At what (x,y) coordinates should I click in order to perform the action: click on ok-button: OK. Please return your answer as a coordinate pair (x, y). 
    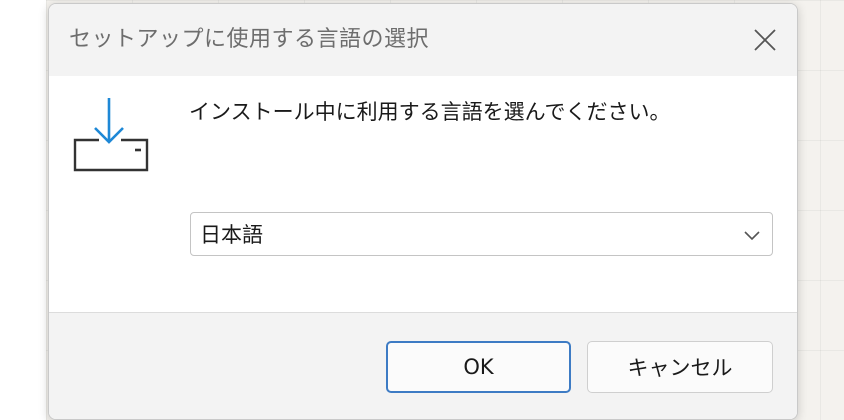
    Looking at the image, I should click on (478, 367).